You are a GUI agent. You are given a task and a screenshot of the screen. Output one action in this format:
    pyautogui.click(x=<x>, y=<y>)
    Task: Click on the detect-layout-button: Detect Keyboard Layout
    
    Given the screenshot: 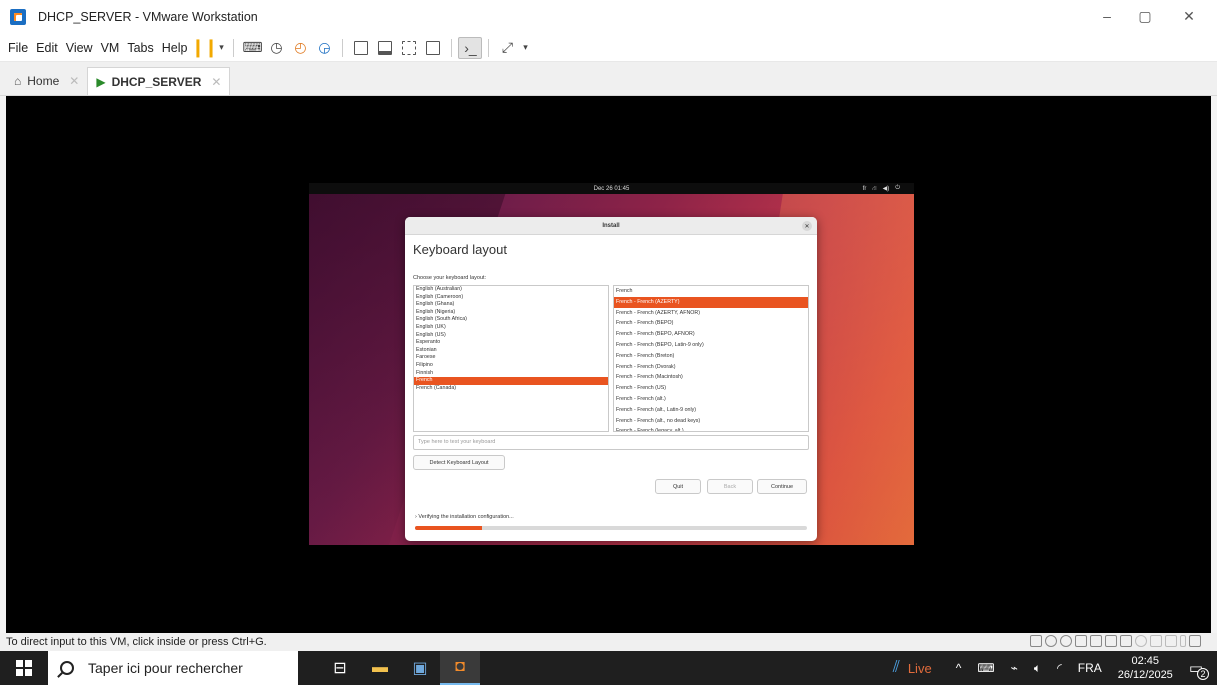 What is the action you would take?
    pyautogui.click(x=459, y=462)
    